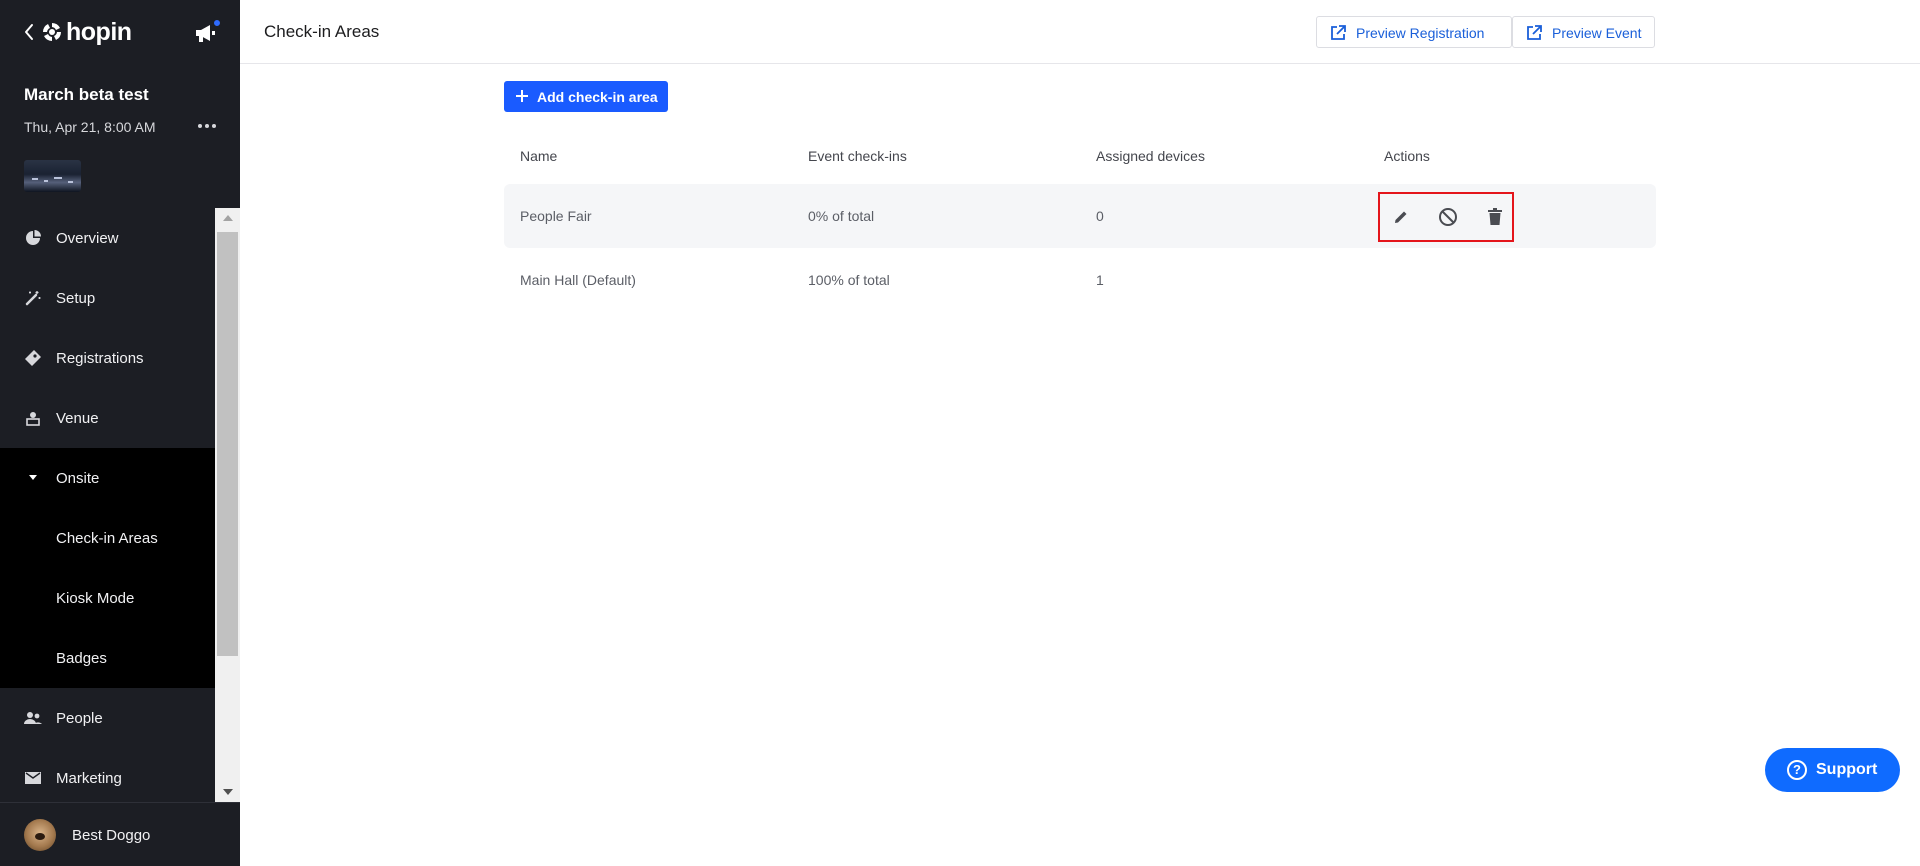 The width and height of the screenshot is (1920, 866). What do you see at coordinates (1847, 769) in the screenshot?
I see `support-label: Support` at bounding box center [1847, 769].